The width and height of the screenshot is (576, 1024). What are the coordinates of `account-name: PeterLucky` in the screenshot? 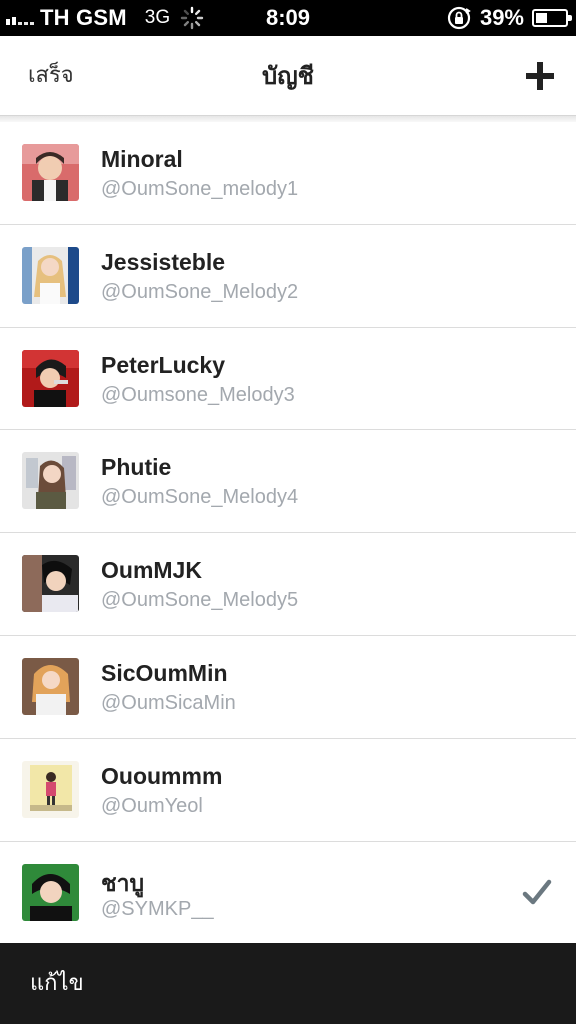 It's located at (163, 364).